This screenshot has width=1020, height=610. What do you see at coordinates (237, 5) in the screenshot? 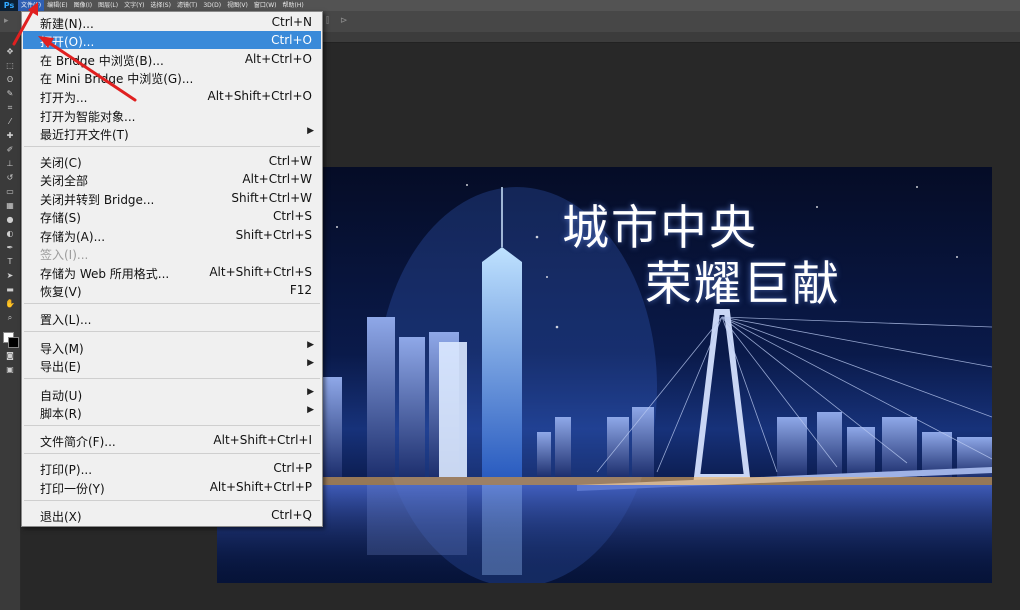
I see `menu-view: 视图(V)` at bounding box center [237, 5].